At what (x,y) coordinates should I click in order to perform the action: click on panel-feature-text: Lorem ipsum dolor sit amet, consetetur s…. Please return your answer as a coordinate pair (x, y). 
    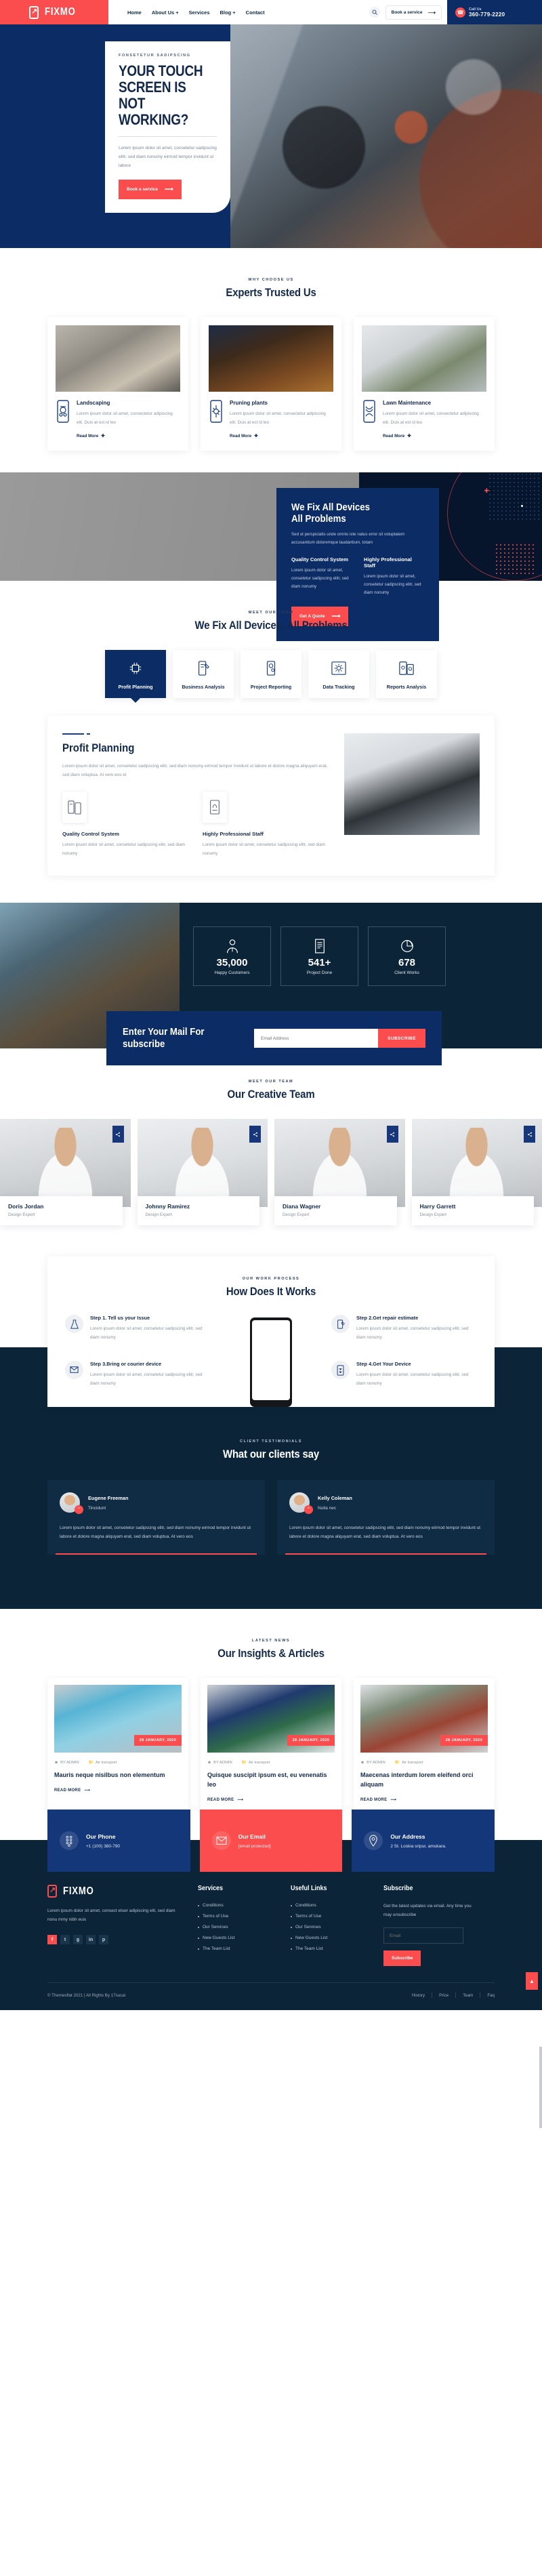
    Looking at the image, I should click on (123, 849).